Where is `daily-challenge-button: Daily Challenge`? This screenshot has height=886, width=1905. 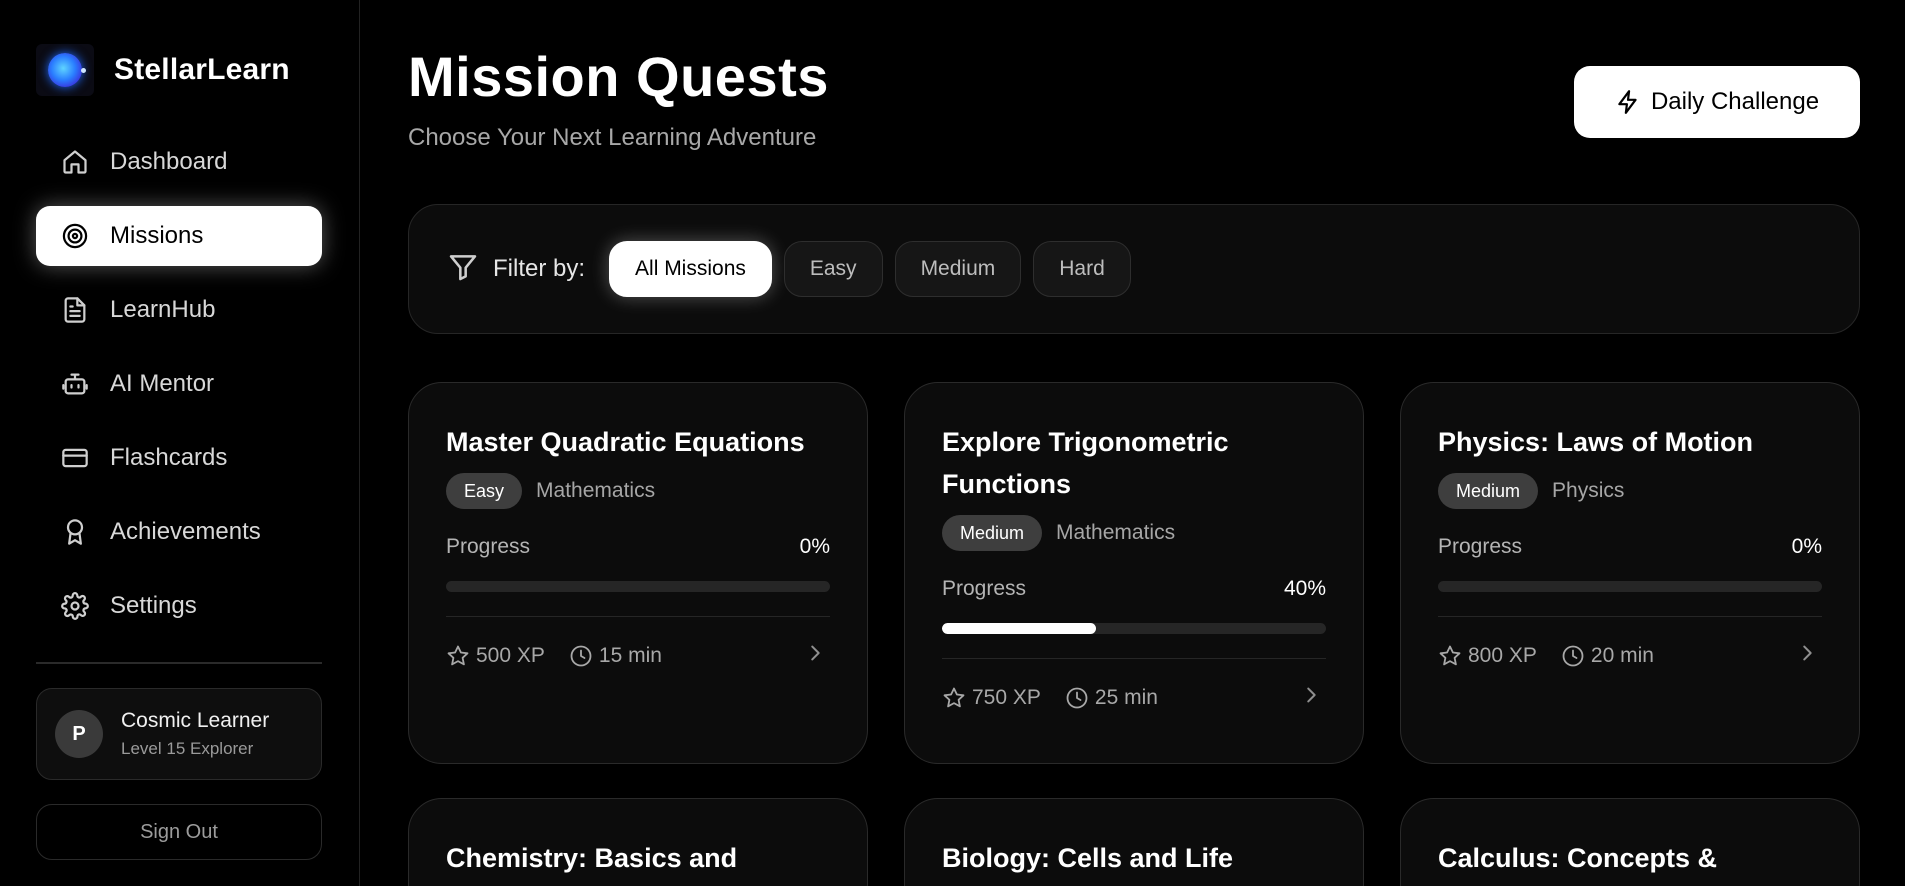 daily-challenge-button: Daily Challenge is located at coordinates (1717, 102).